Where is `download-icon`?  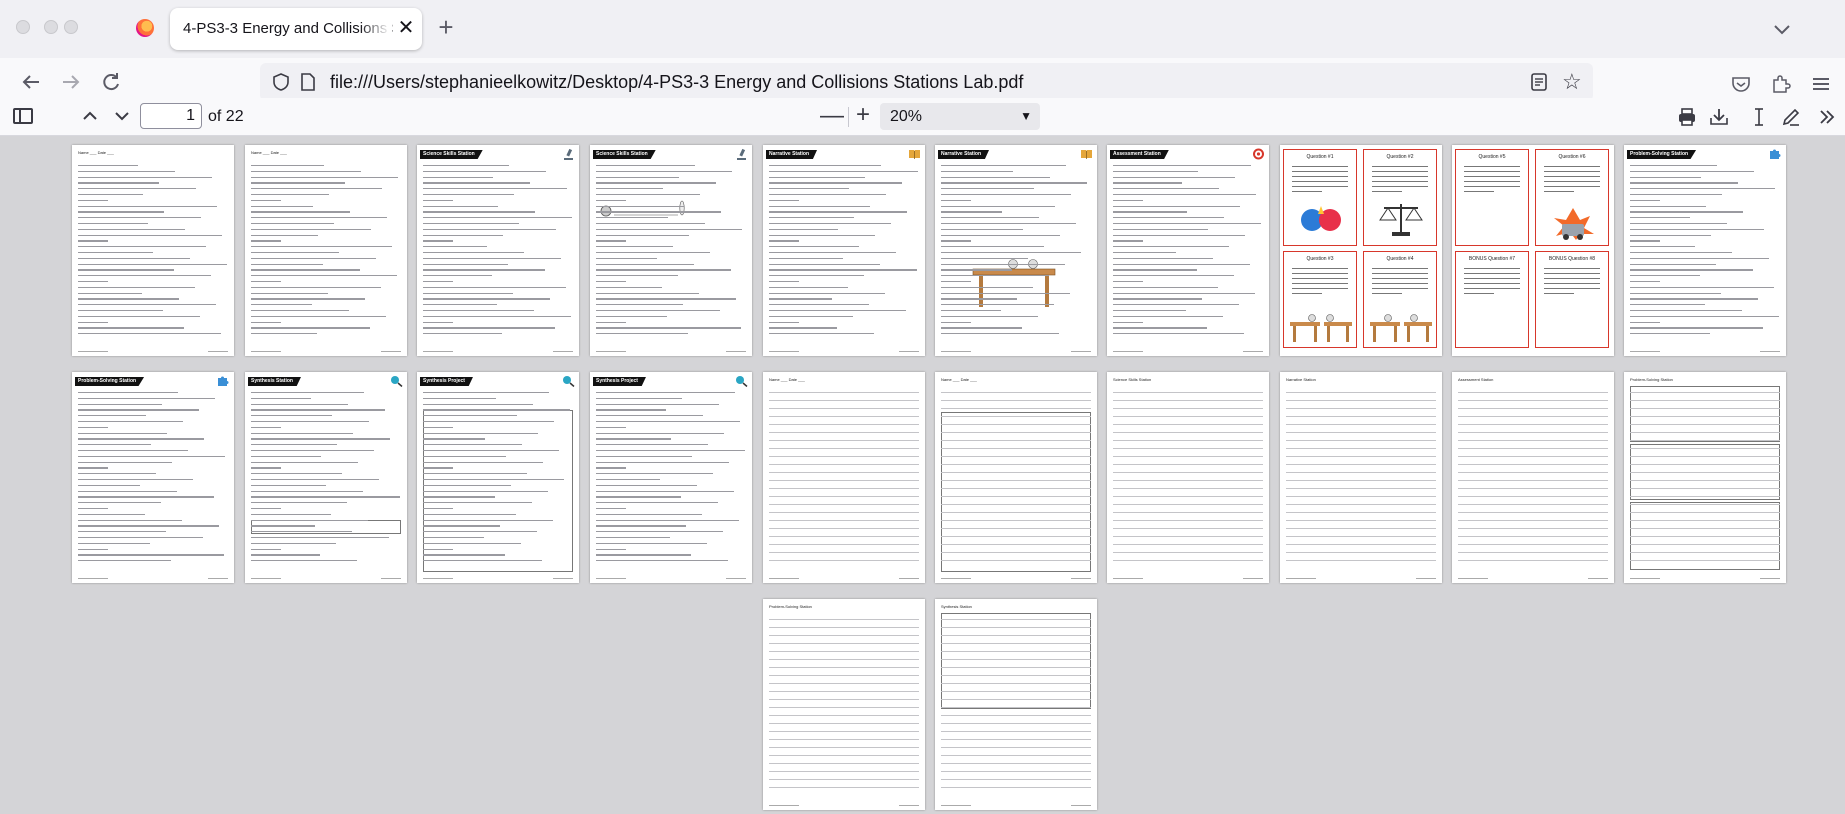 download-icon is located at coordinates (1719, 117).